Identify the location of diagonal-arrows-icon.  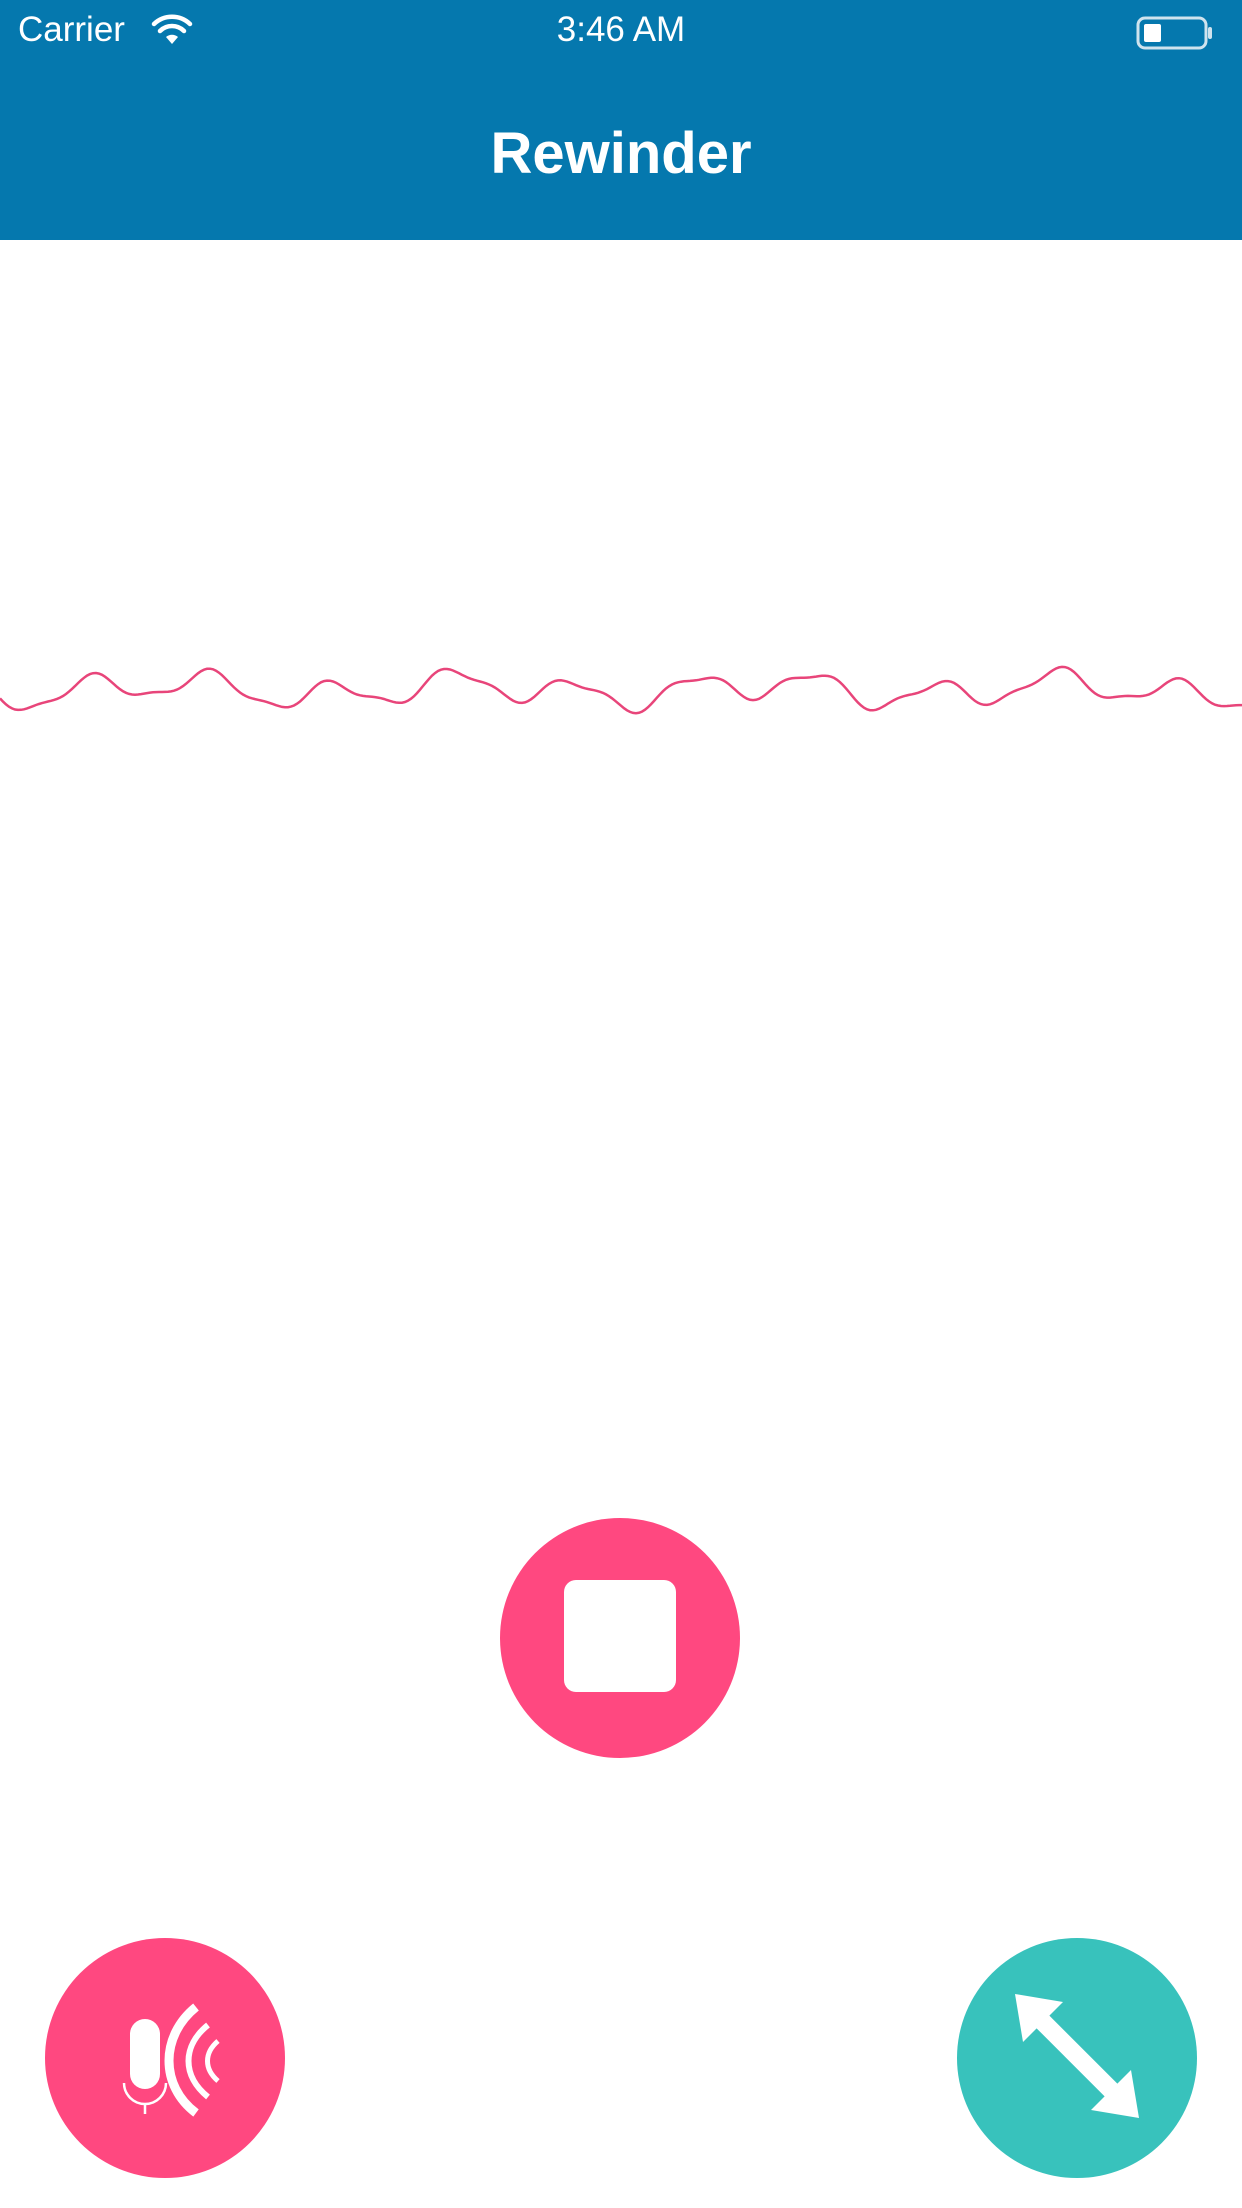
(1077, 2058).